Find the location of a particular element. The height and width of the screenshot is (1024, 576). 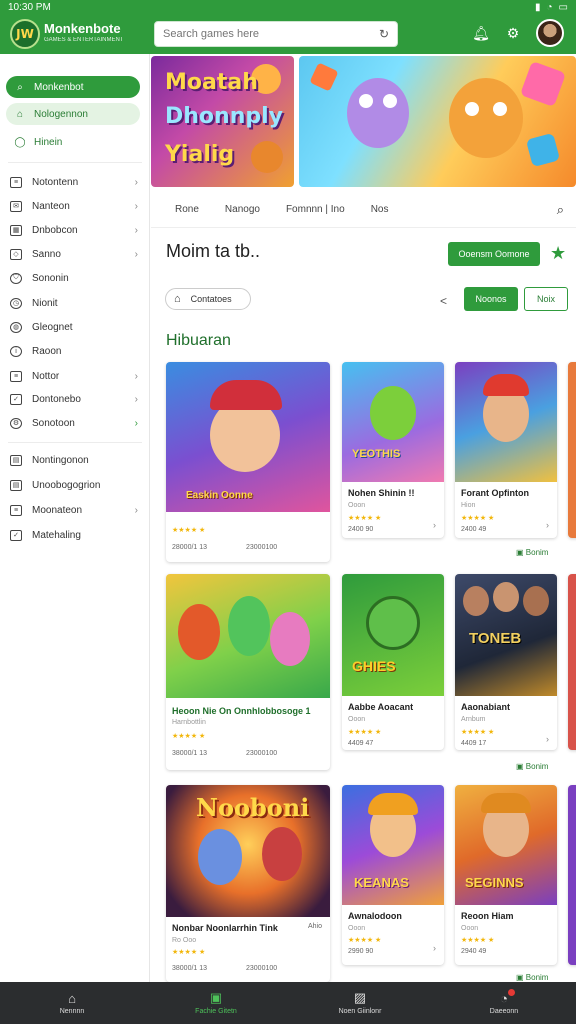

battery-icon: ▭ is located at coordinates (563, 7).